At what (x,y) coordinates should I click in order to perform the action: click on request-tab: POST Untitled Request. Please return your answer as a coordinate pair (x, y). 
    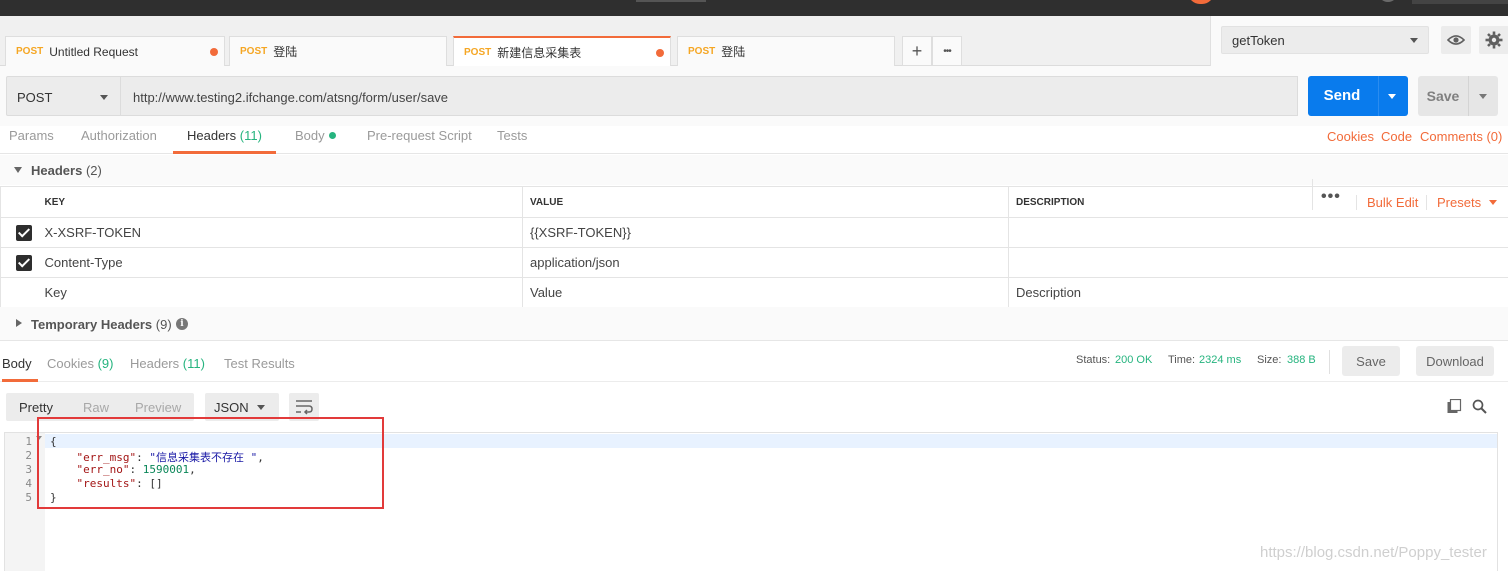
    Looking at the image, I should click on (115, 51).